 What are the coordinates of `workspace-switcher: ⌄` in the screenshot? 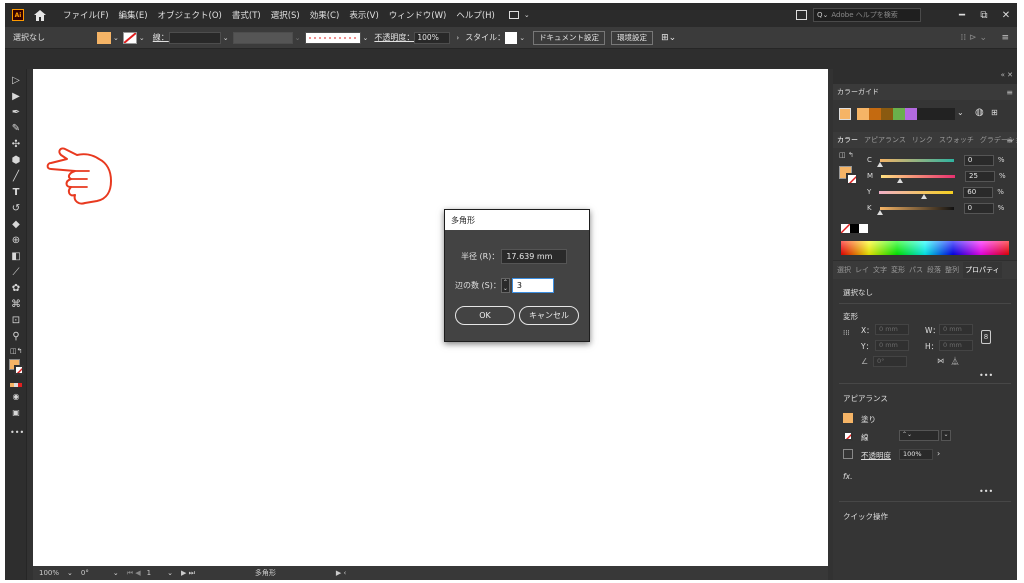 It's located at (519, 15).